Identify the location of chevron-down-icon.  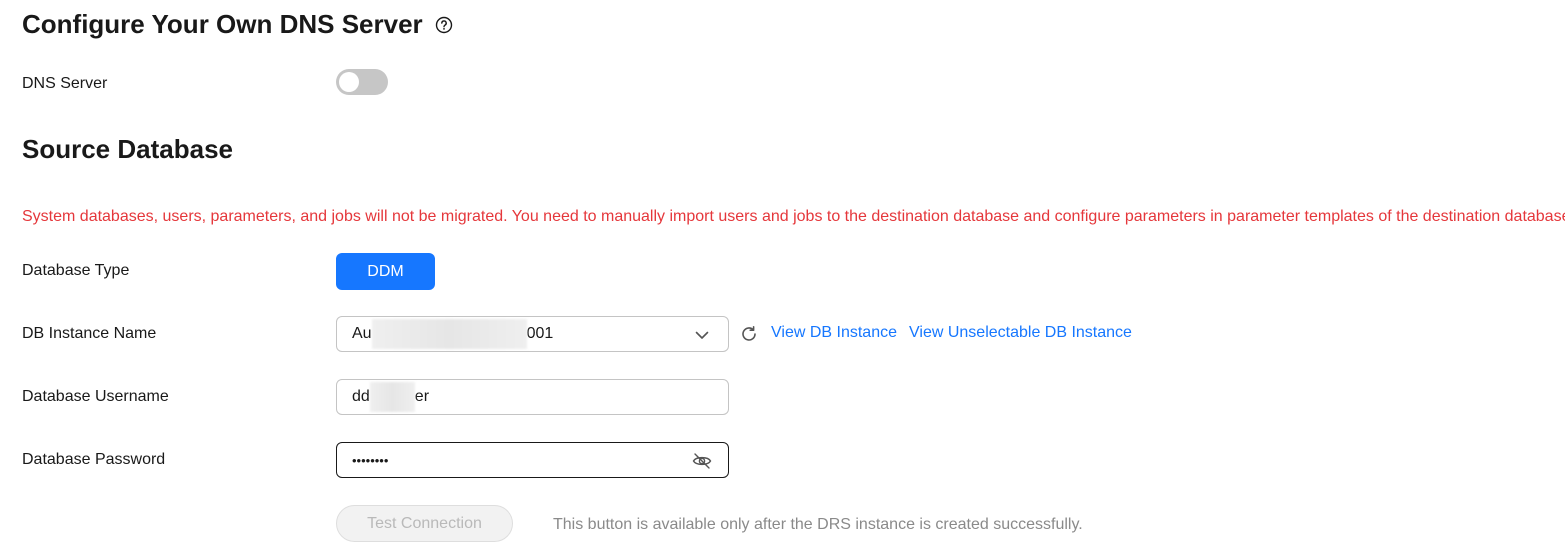
(702, 335).